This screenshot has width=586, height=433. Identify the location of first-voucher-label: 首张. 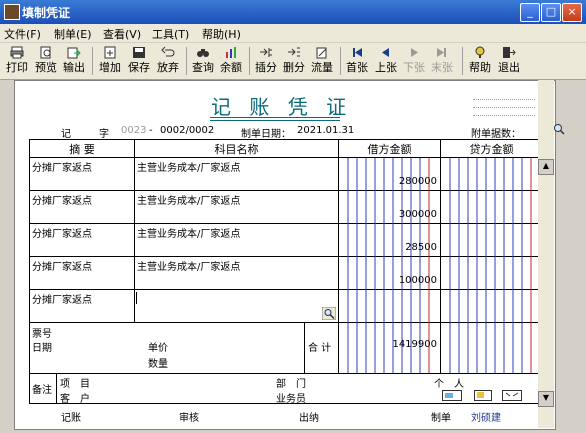
(357, 67).